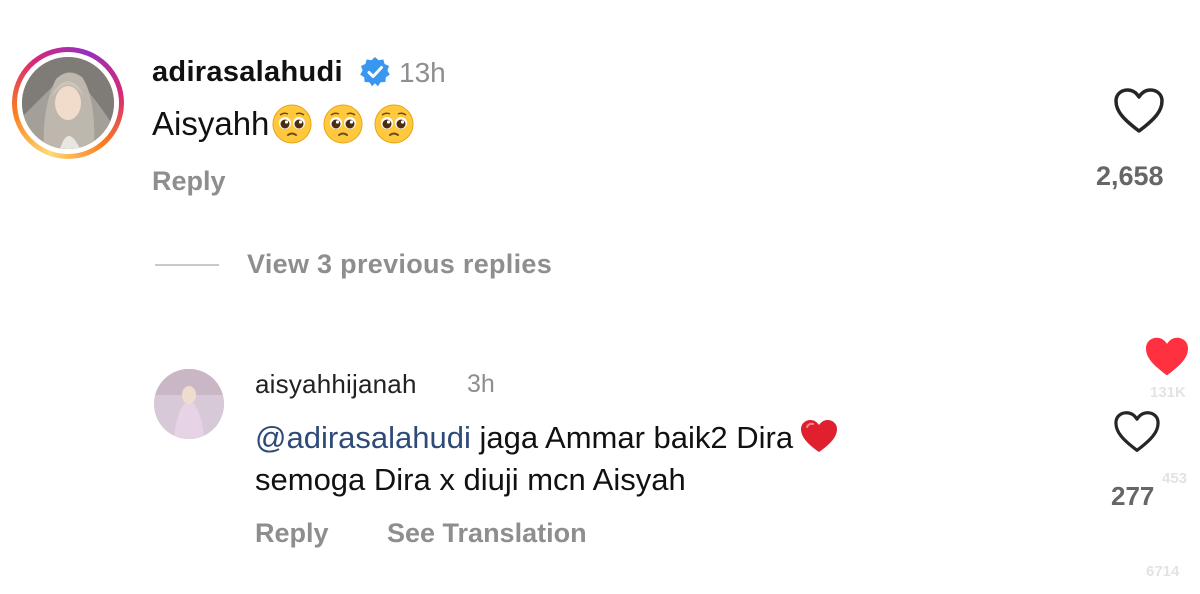 The width and height of the screenshot is (1200, 594). I want to click on red-heart-icon, so click(819, 436).